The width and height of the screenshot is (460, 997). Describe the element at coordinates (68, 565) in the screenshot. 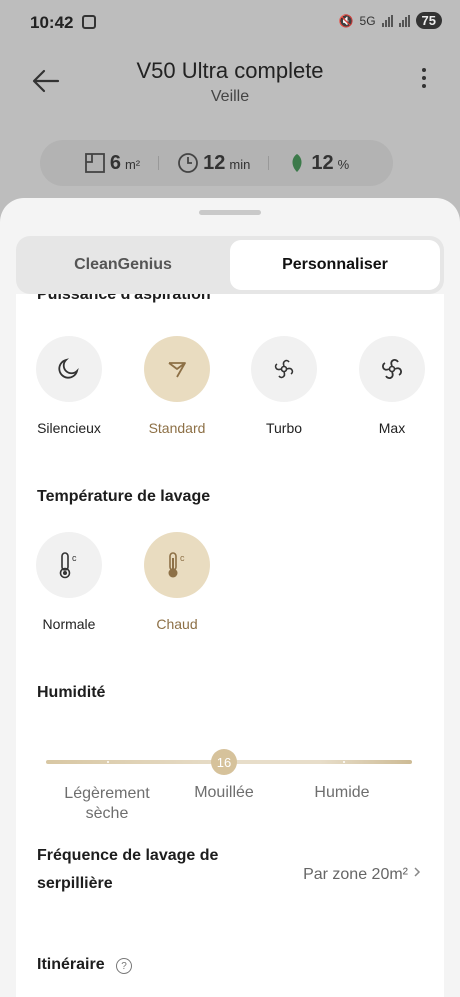

I see `thermometer-icon: c` at that location.